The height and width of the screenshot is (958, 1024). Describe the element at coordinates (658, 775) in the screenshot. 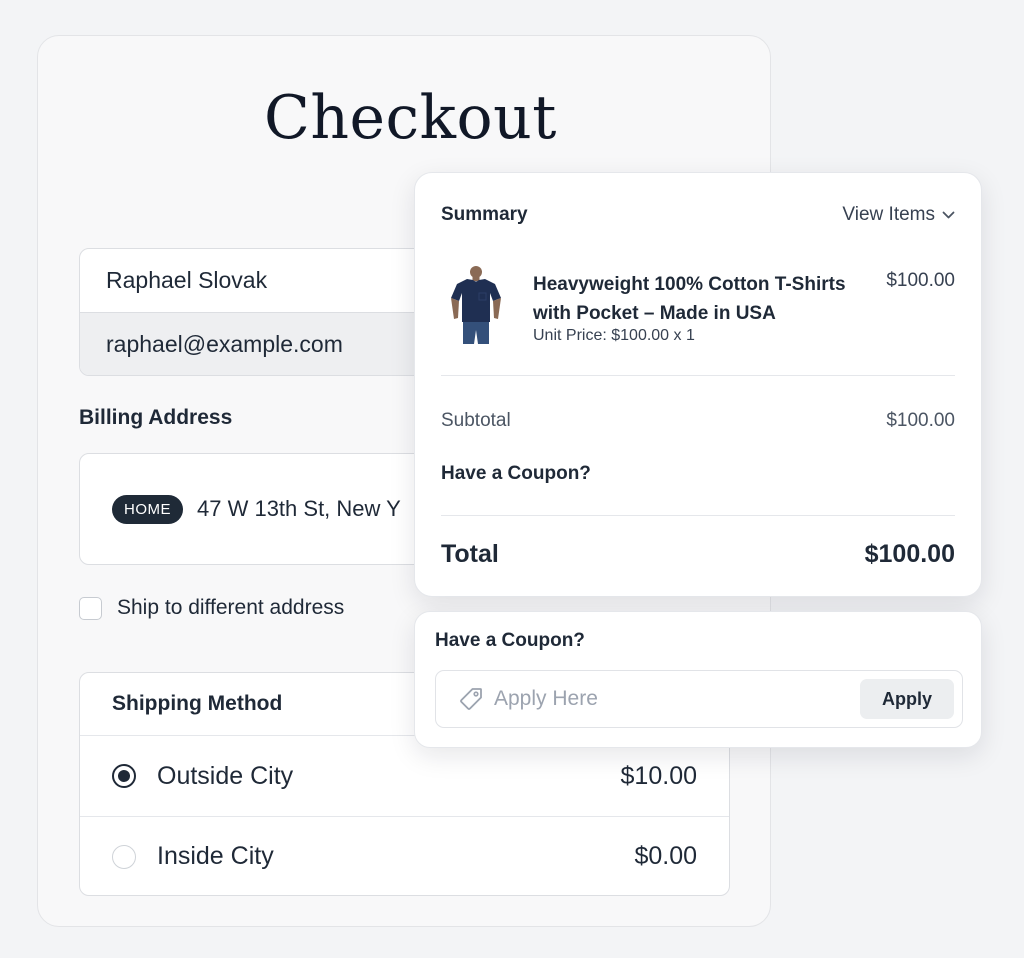

I see `shipping-option-price: $10.00` at that location.